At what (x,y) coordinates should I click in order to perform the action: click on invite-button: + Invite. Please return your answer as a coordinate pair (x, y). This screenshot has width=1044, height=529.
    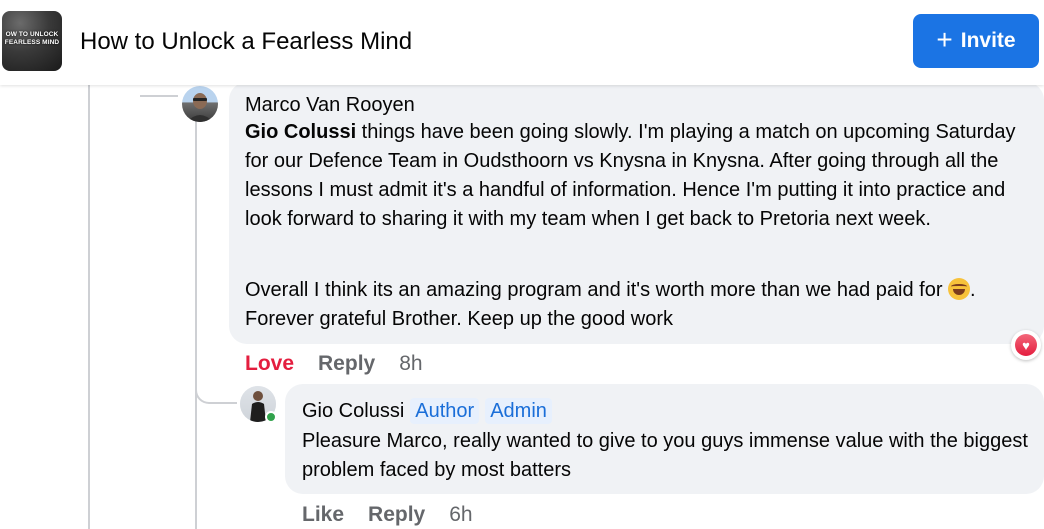
    Looking at the image, I should click on (976, 41).